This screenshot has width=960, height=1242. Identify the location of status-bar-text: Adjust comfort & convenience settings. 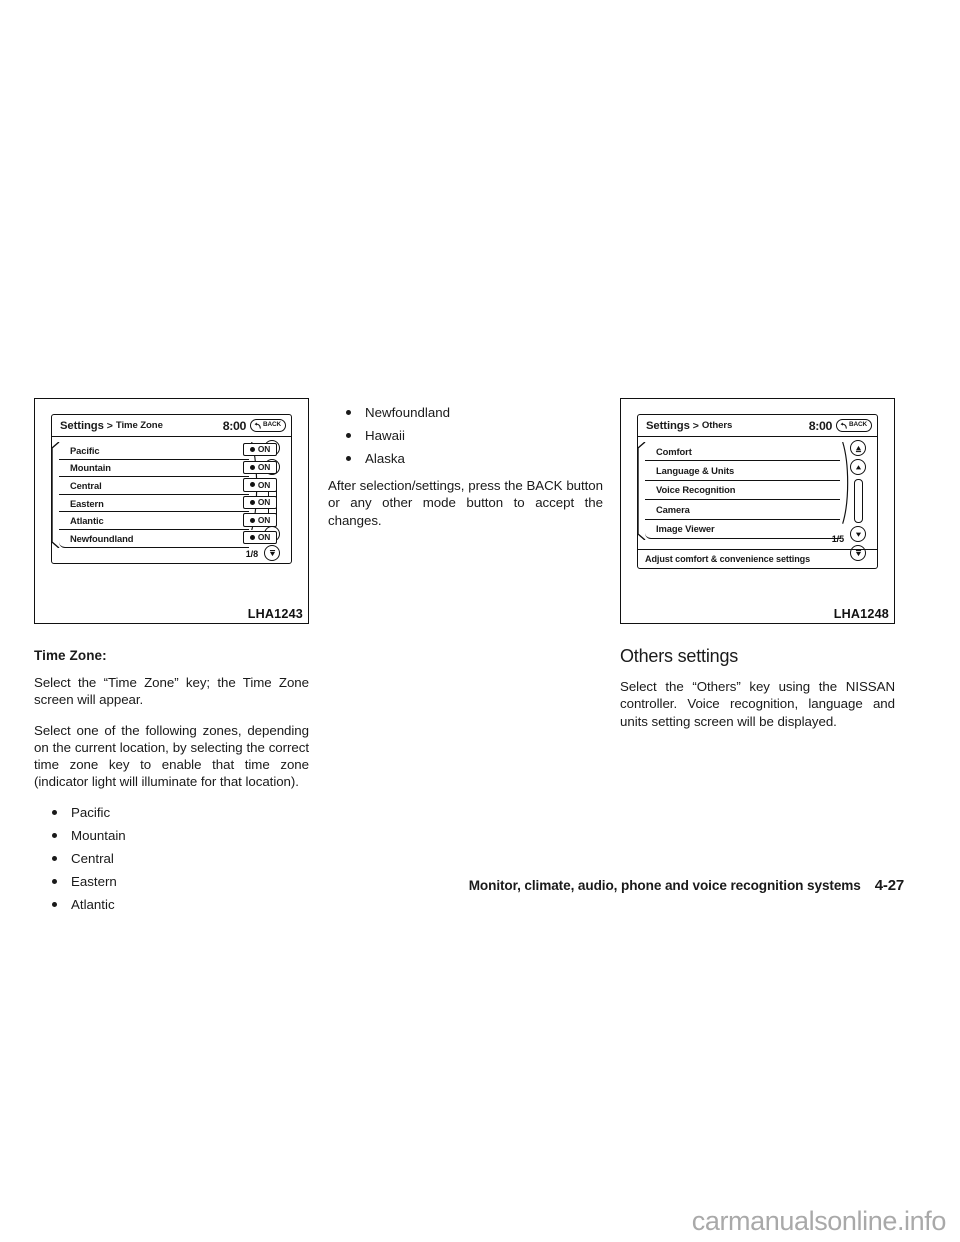
(728, 559).